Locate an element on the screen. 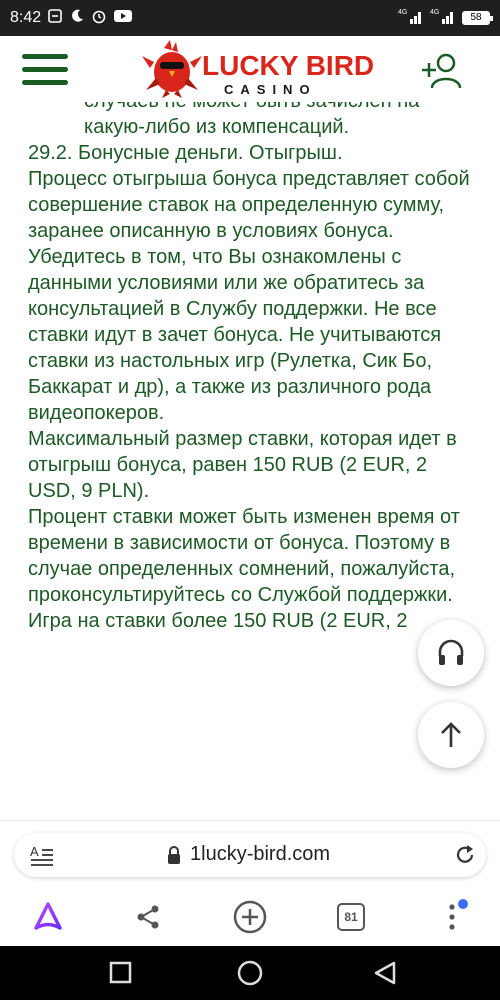  address-bar: A 1lucky-bird.com is located at coordinates (250, 855).